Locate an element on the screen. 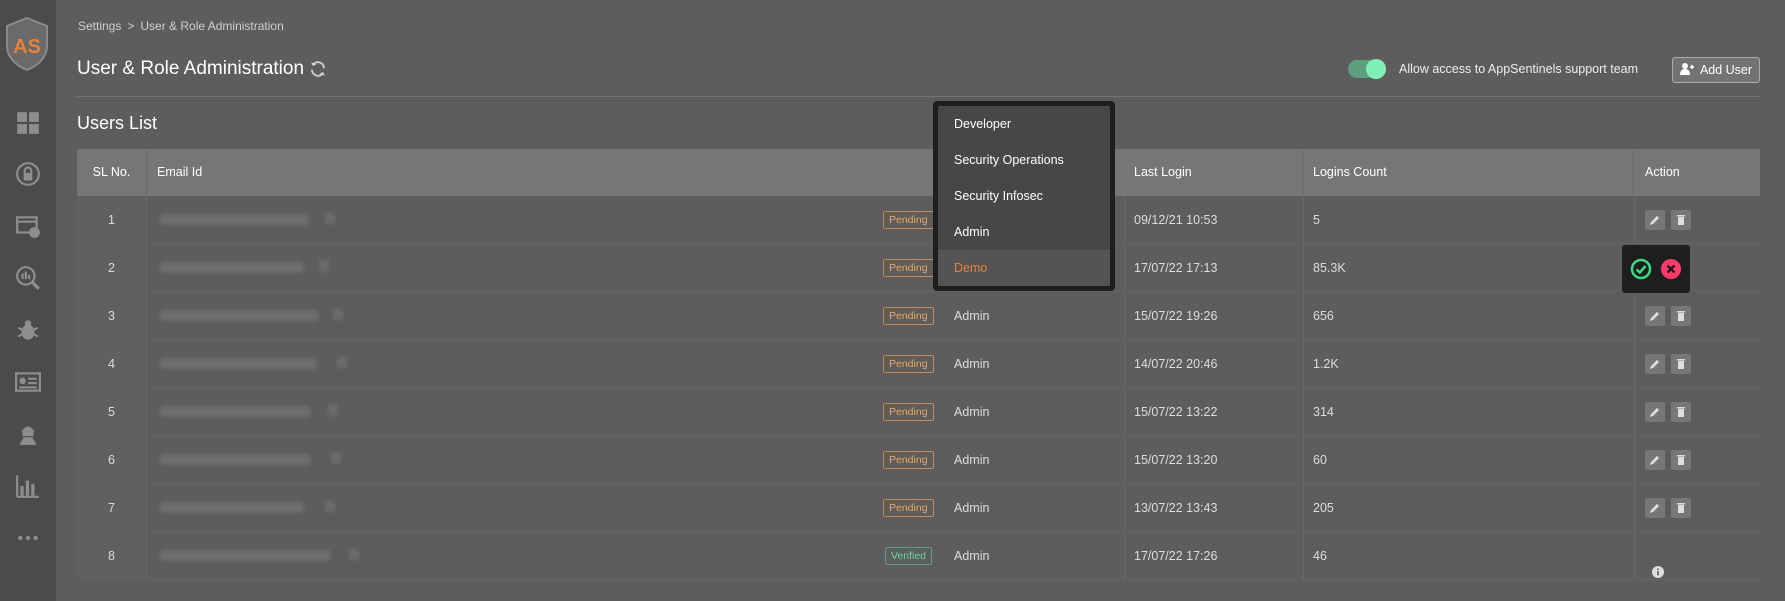 The image size is (1785, 601). last-login: 09/12/21 10:53 is located at coordinates (1176, 220).